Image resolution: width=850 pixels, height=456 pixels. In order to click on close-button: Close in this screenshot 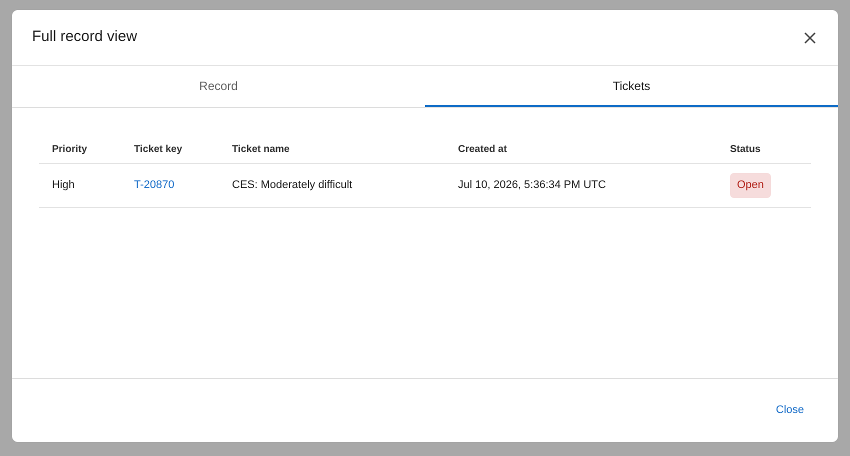, I will do `click(790, 410)`.